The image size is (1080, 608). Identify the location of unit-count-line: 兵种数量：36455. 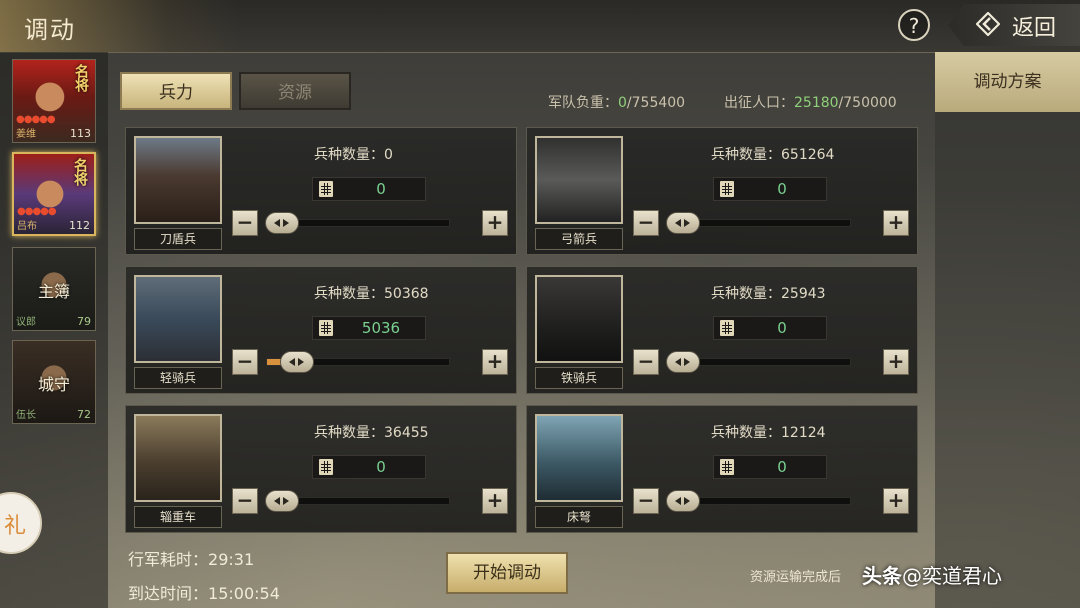
(371, 432).